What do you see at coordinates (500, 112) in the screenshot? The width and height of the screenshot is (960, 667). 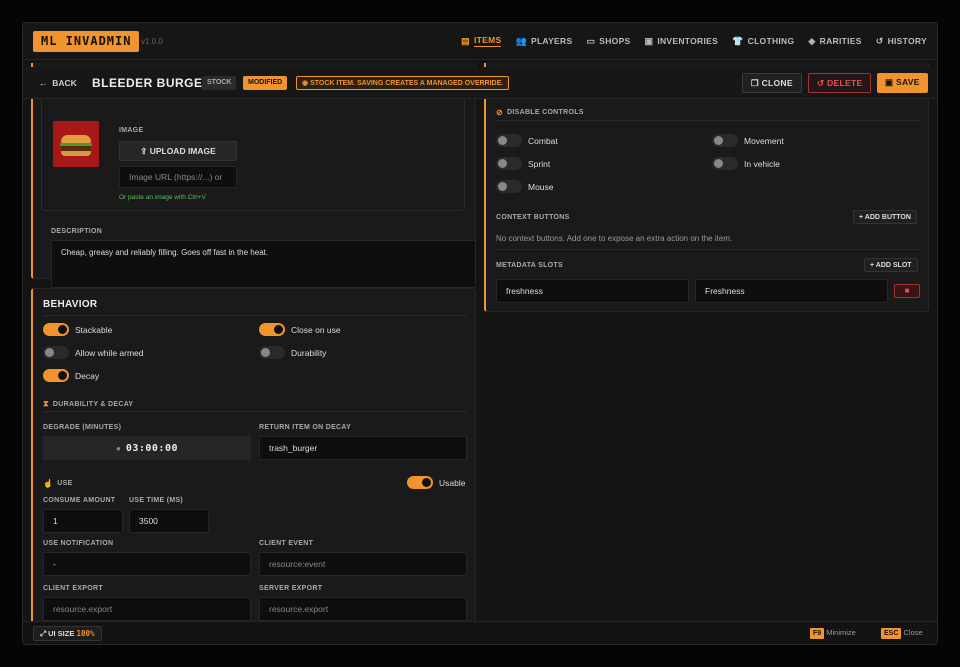 I see `ban-icon: ⊘` at bounding box center [500, 112].